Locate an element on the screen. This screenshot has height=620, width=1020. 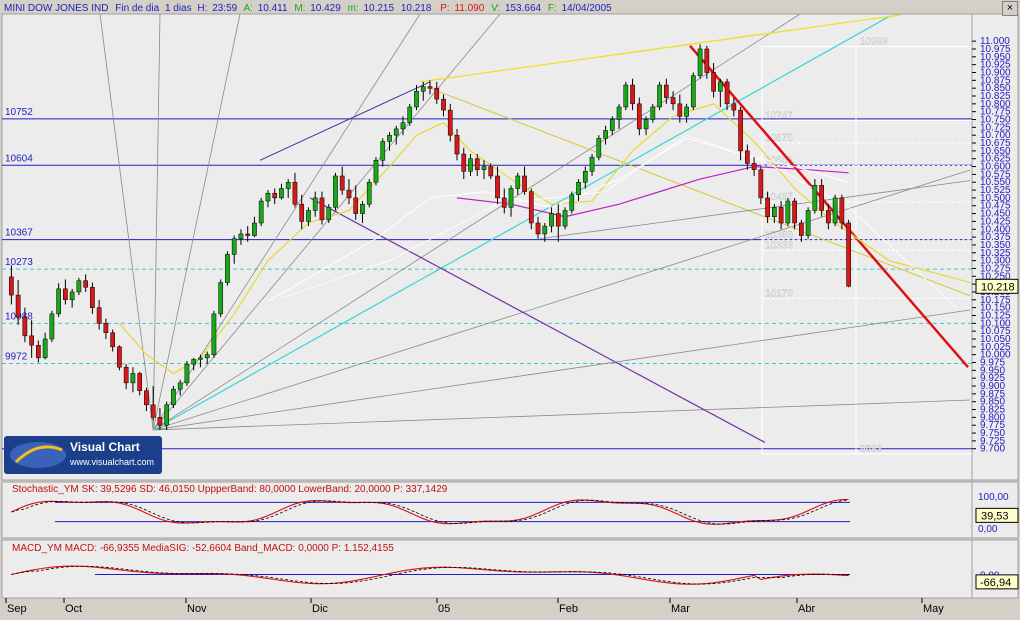
open-value: 10.411 is located at coordinates (273, 8).